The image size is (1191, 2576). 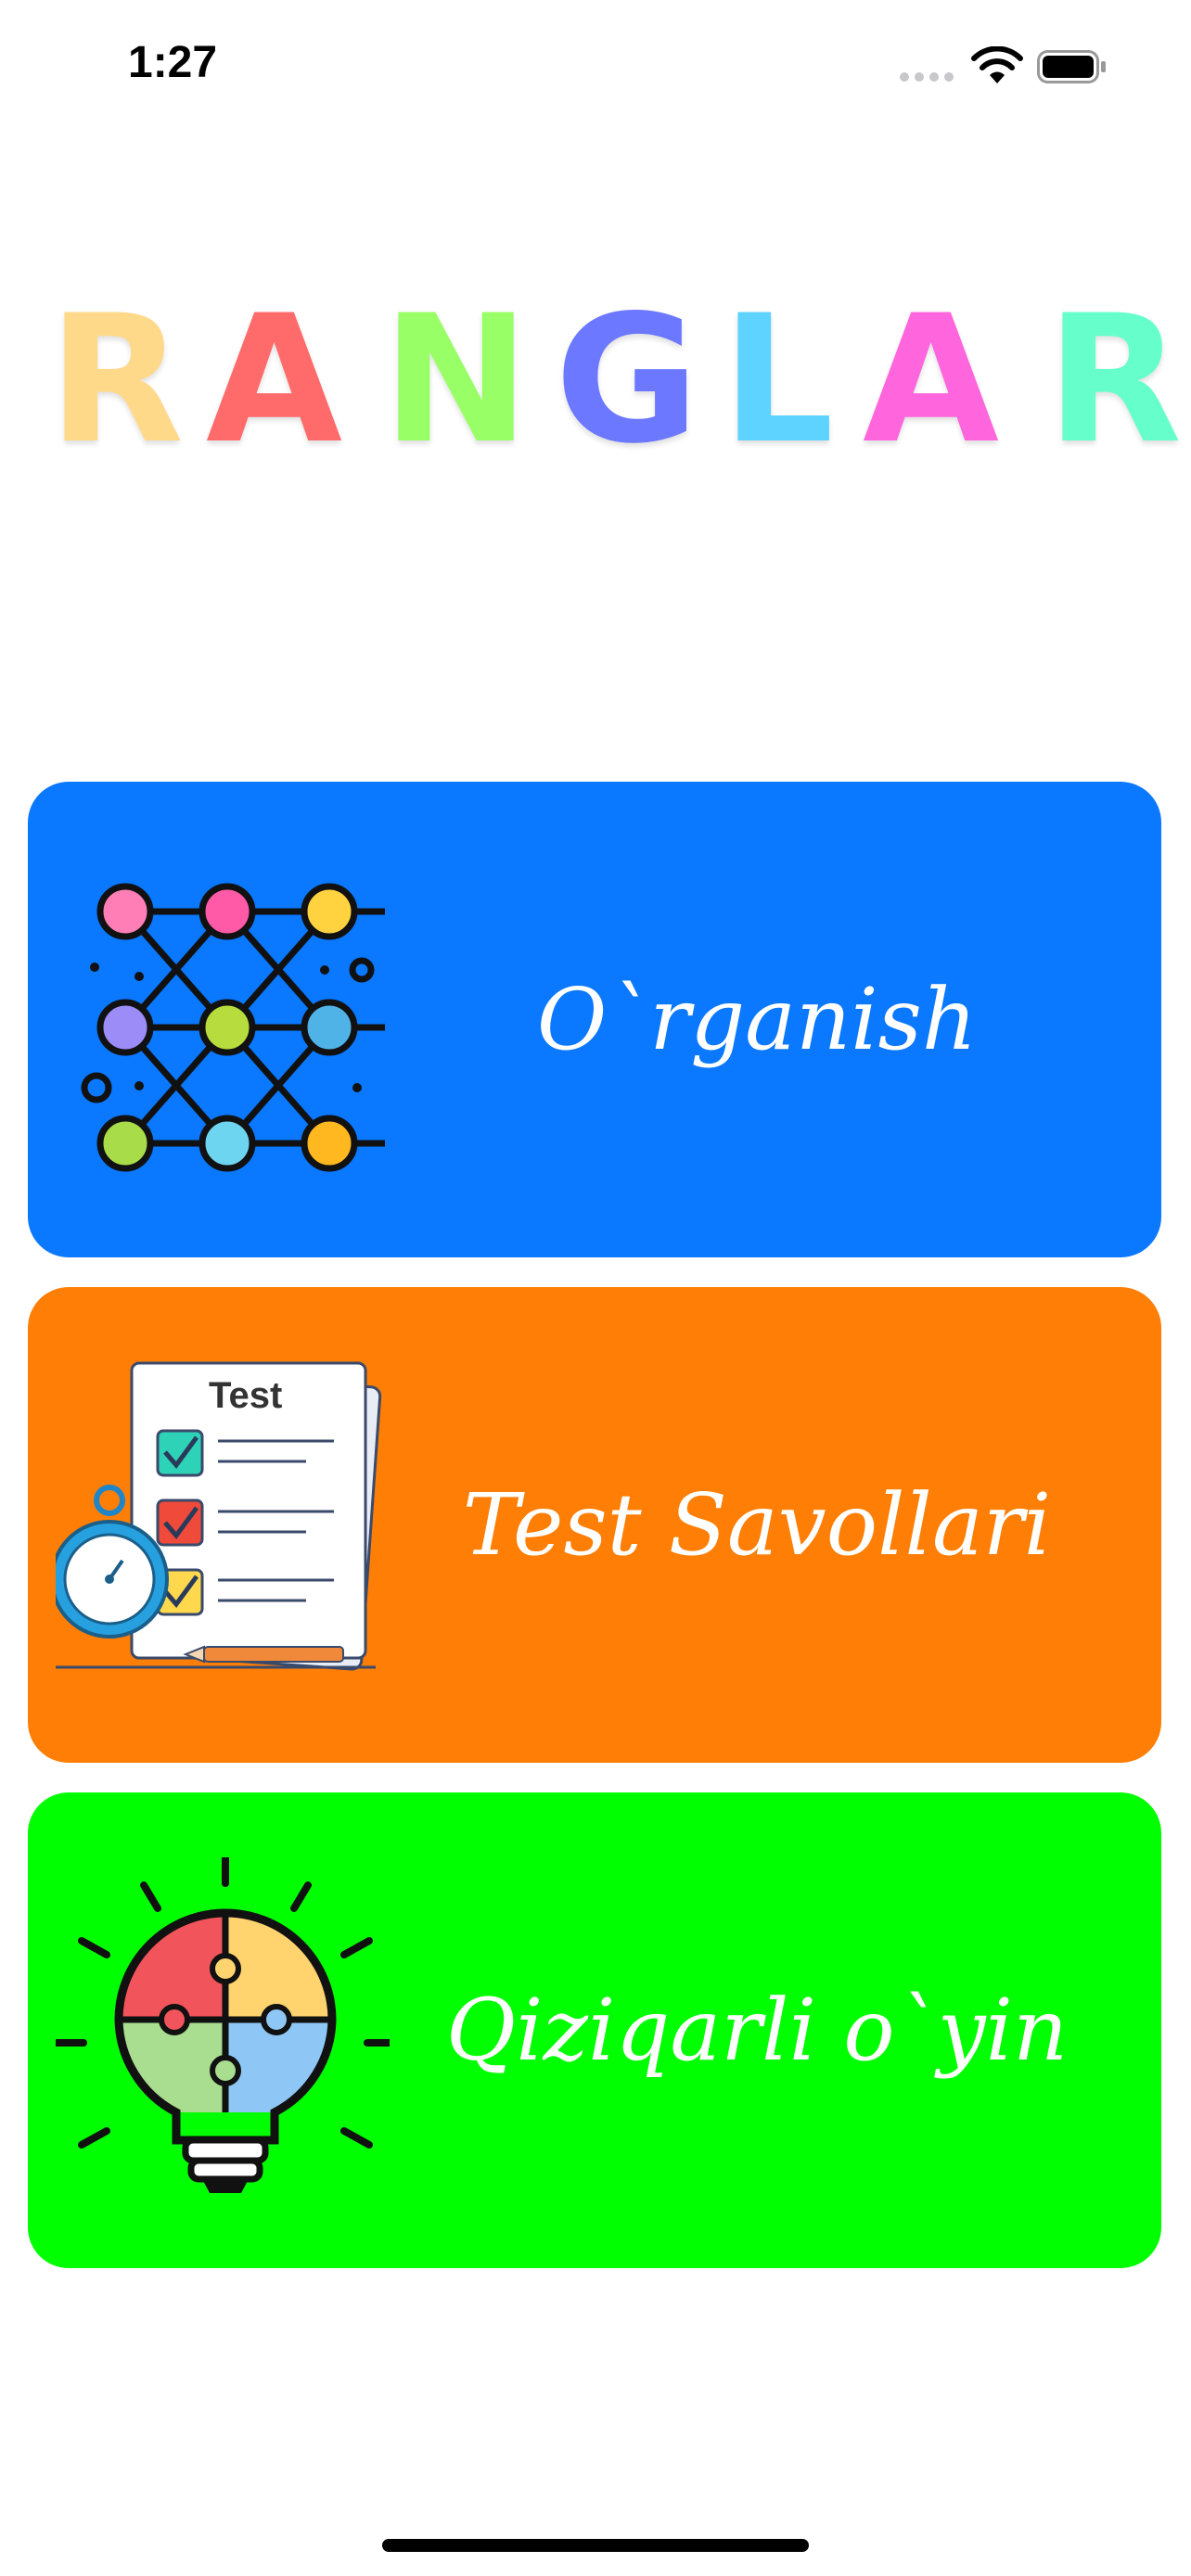 What do you see at coordinates (173, 62) in the screenshot?
I see `status-time: 1:27` at bounding box center [173, 62].